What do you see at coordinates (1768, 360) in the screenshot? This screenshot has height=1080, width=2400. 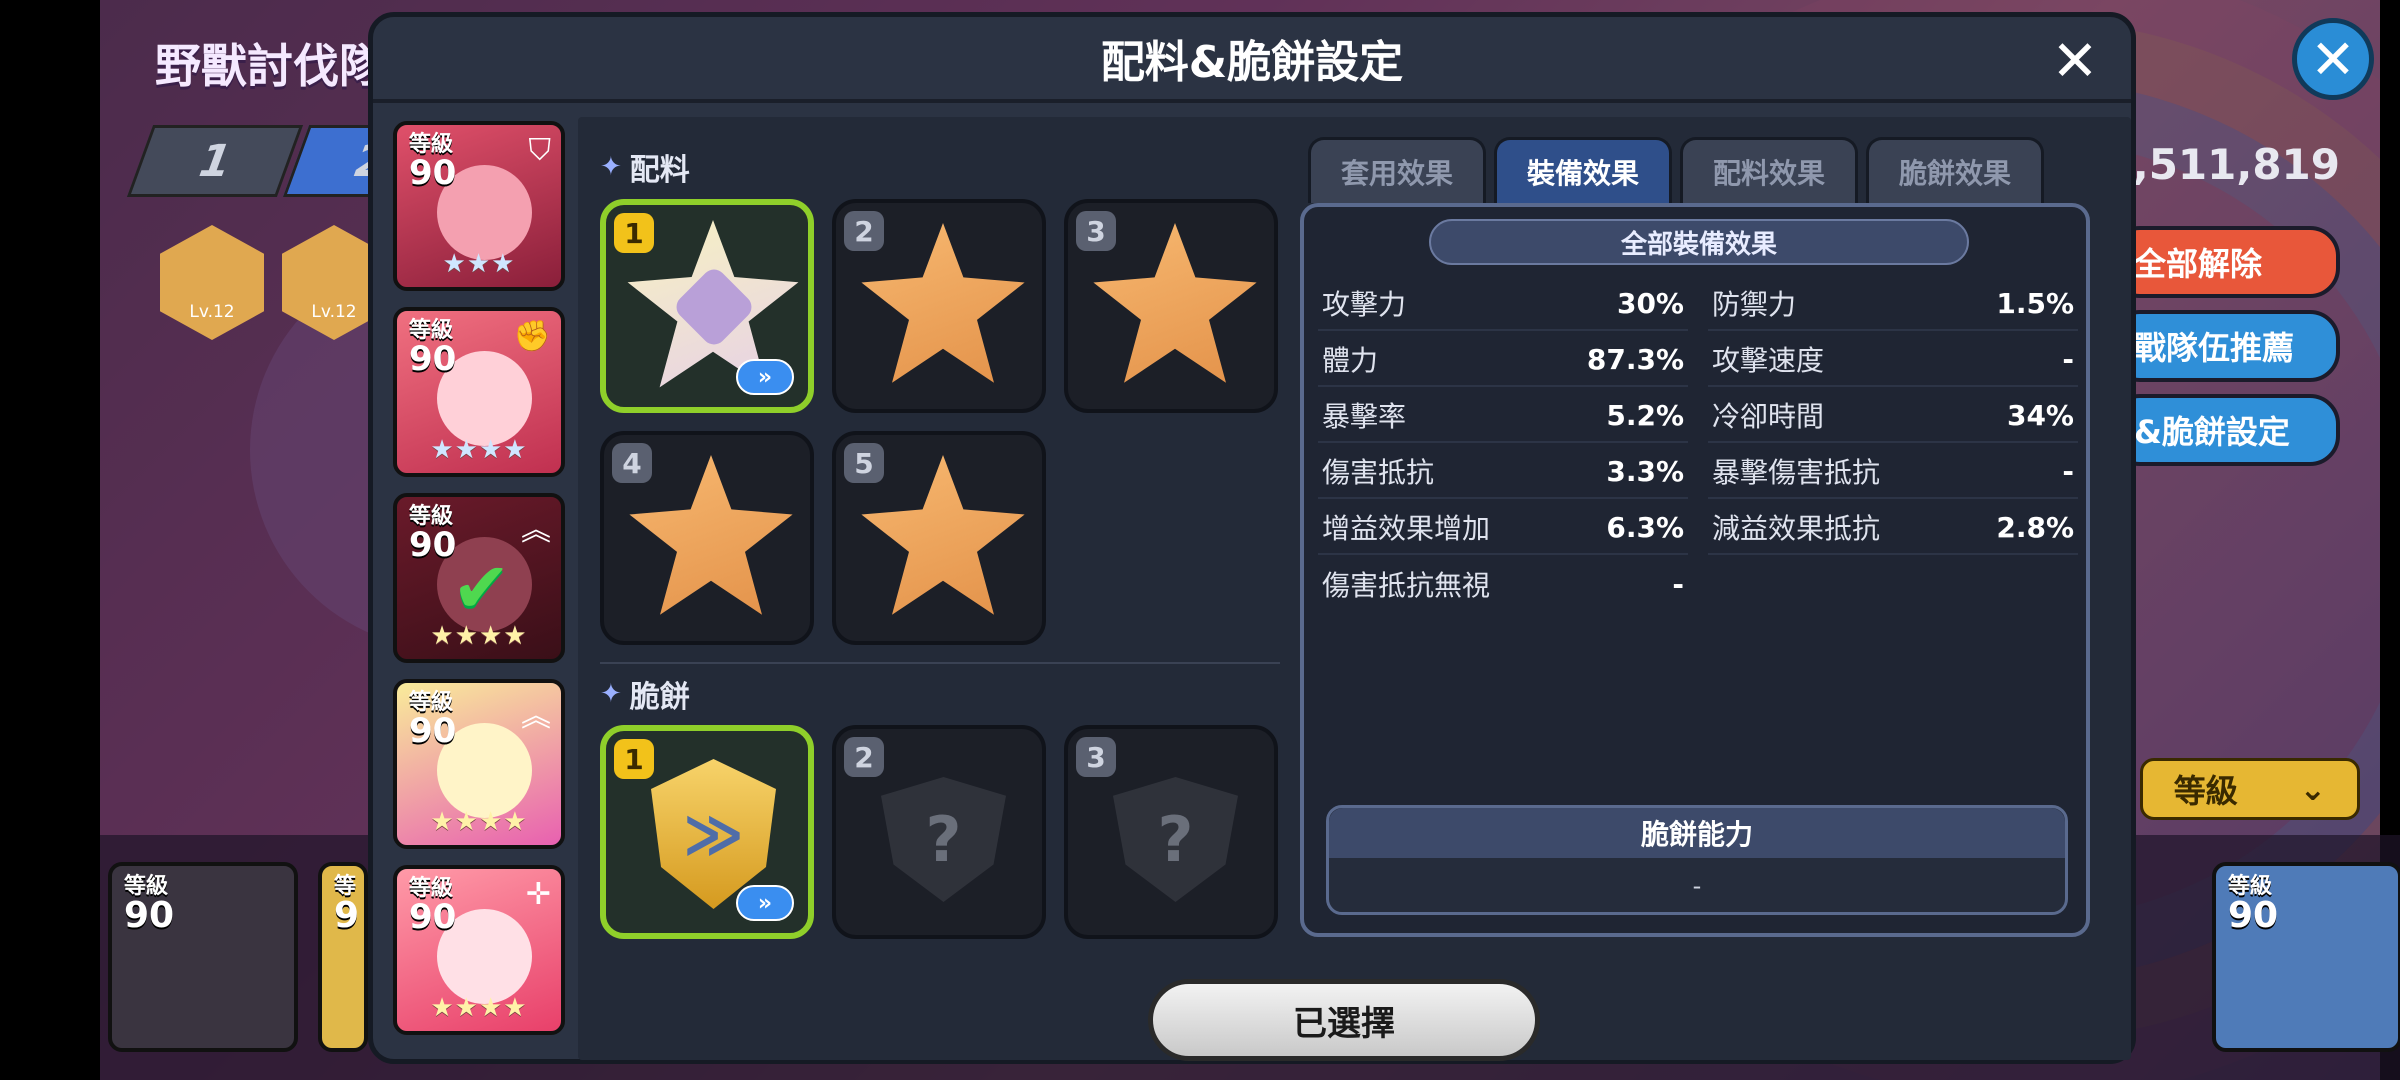 I see `stat-name: 攻擊速度` at bounding box center [1768, 360].